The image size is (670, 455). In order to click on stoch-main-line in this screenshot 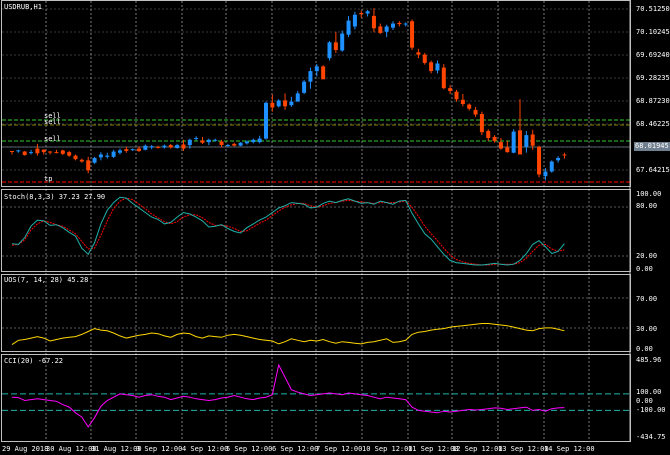, I will do `click(288, 231)`.